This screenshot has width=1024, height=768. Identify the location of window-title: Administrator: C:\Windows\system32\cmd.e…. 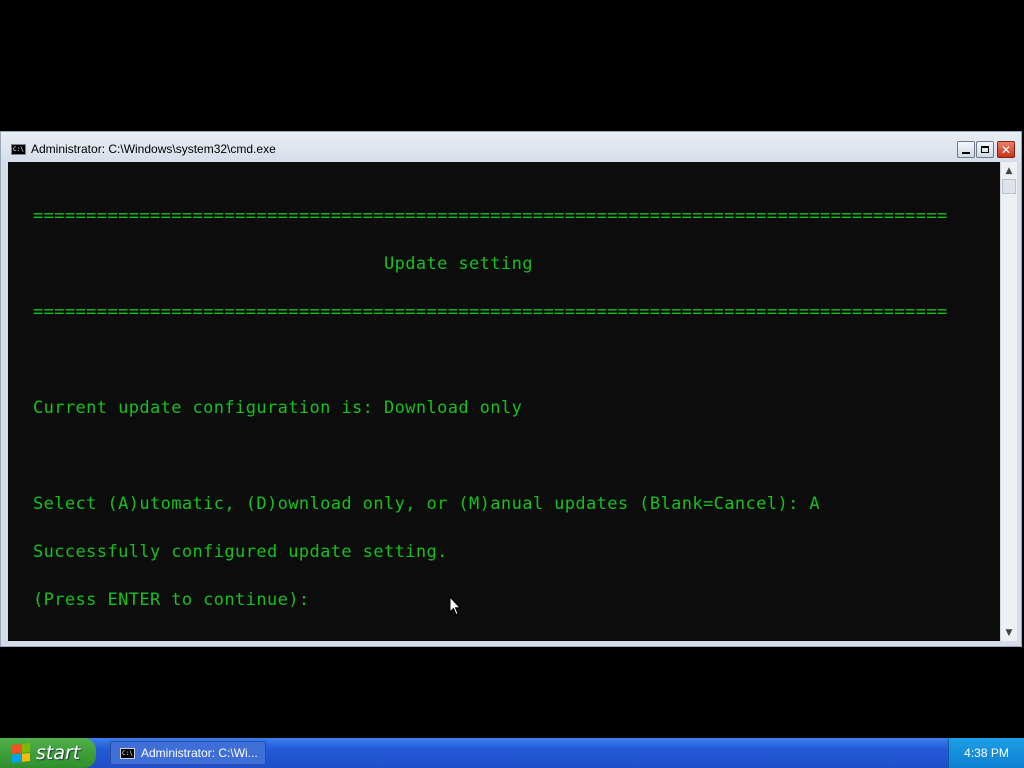
(153, 149).